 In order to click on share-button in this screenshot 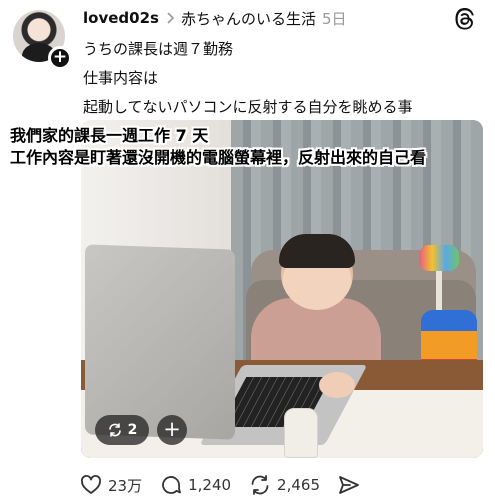, I will do `click(349, 485)`.